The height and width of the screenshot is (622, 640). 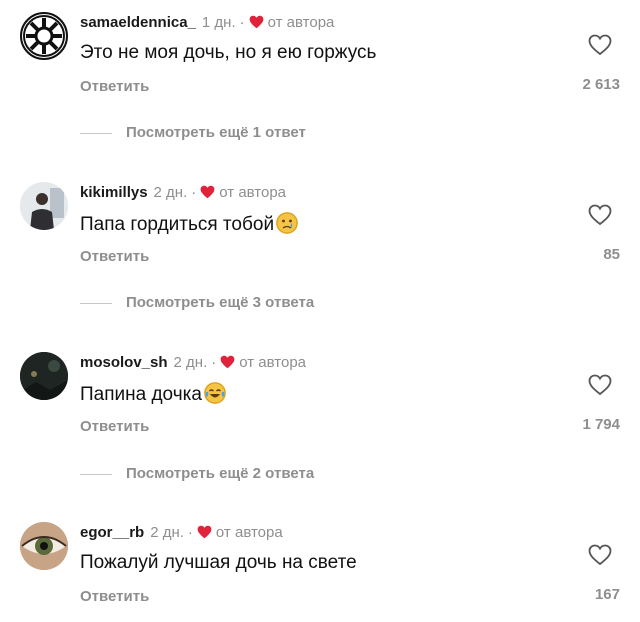 I want to click on comment-text: Папа гордиться тобой, so click(x=189, y=224).